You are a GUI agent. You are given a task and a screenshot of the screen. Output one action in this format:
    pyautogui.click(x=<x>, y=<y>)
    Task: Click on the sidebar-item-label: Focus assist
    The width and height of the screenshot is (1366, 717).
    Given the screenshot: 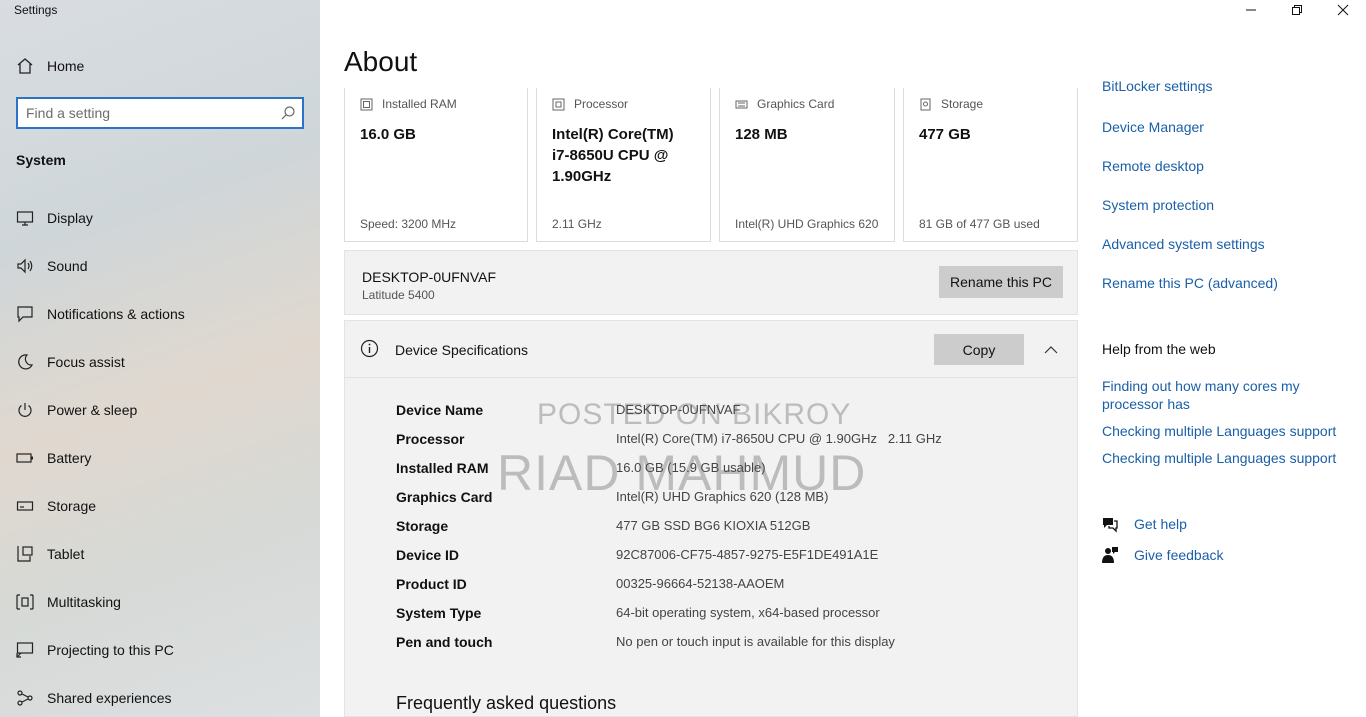 What is the action you would take?
    pyautogui.click(x=86, y=362)
    